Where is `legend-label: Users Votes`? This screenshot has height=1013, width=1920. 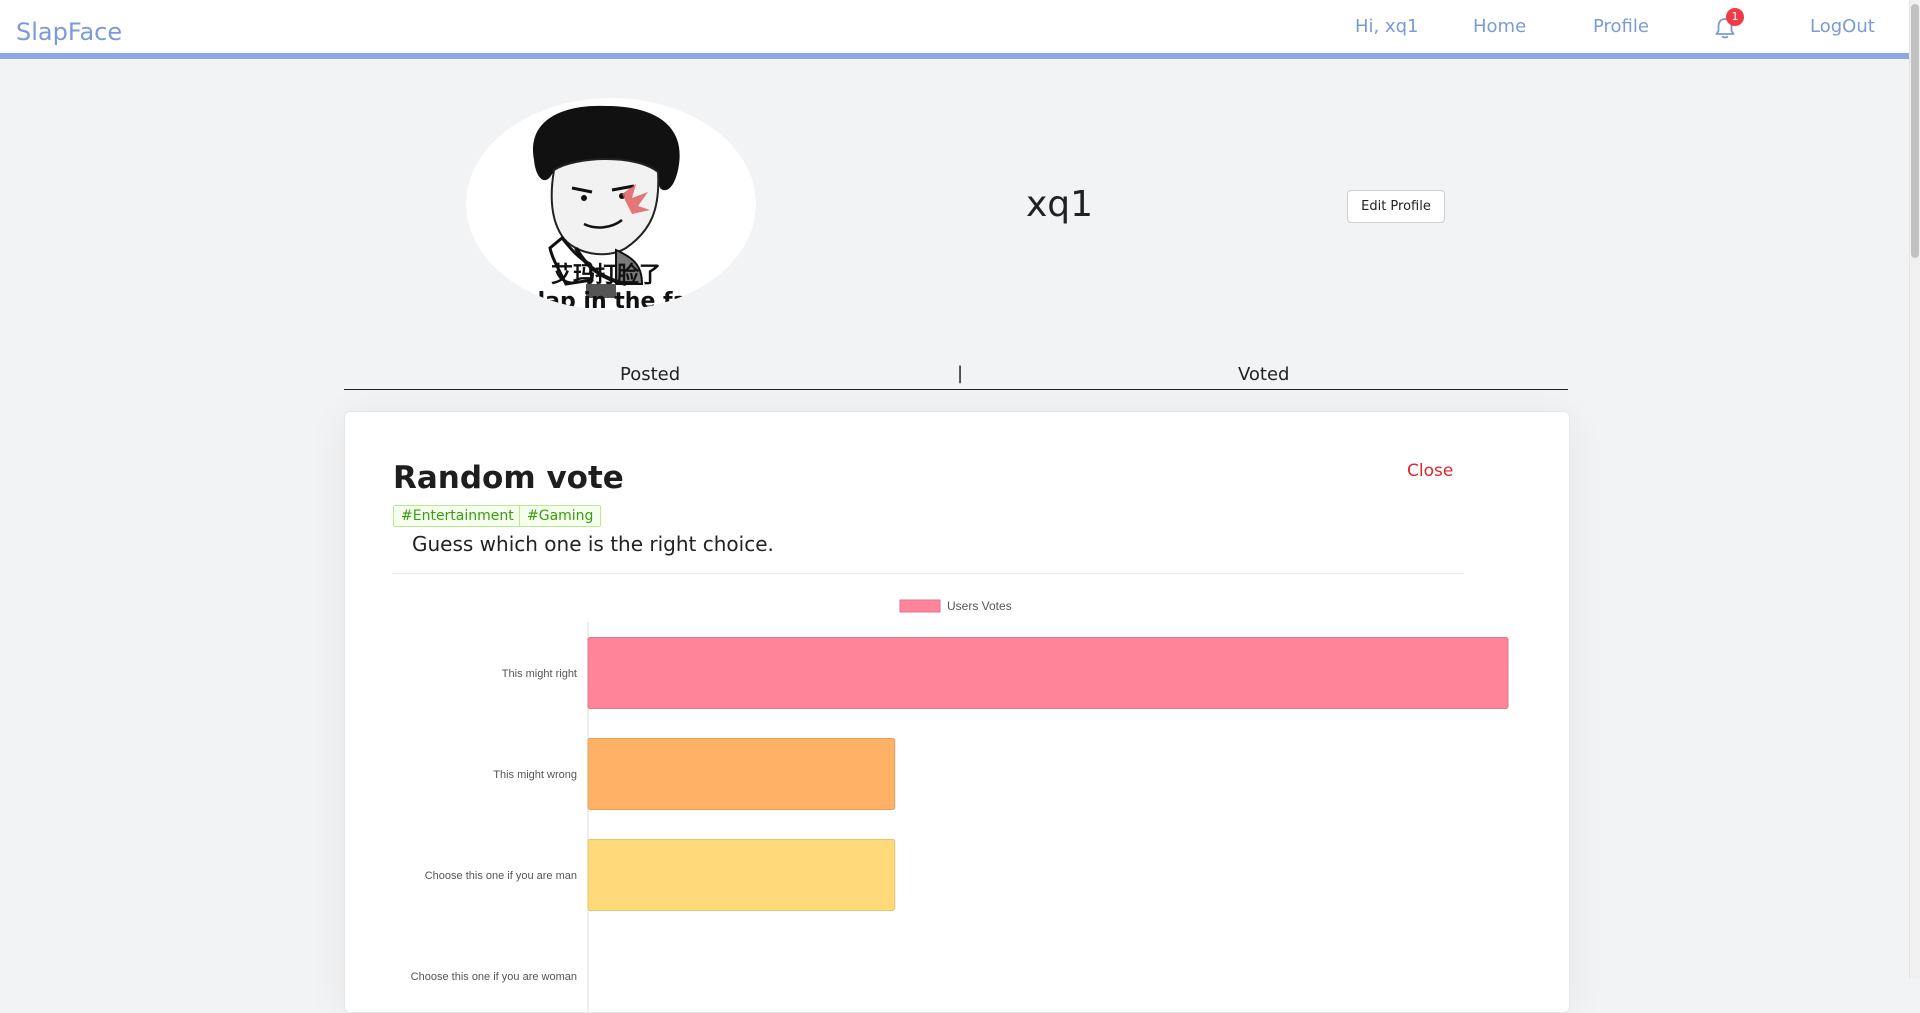 legend-label: Users Votes is located at coordinates (979, 606).